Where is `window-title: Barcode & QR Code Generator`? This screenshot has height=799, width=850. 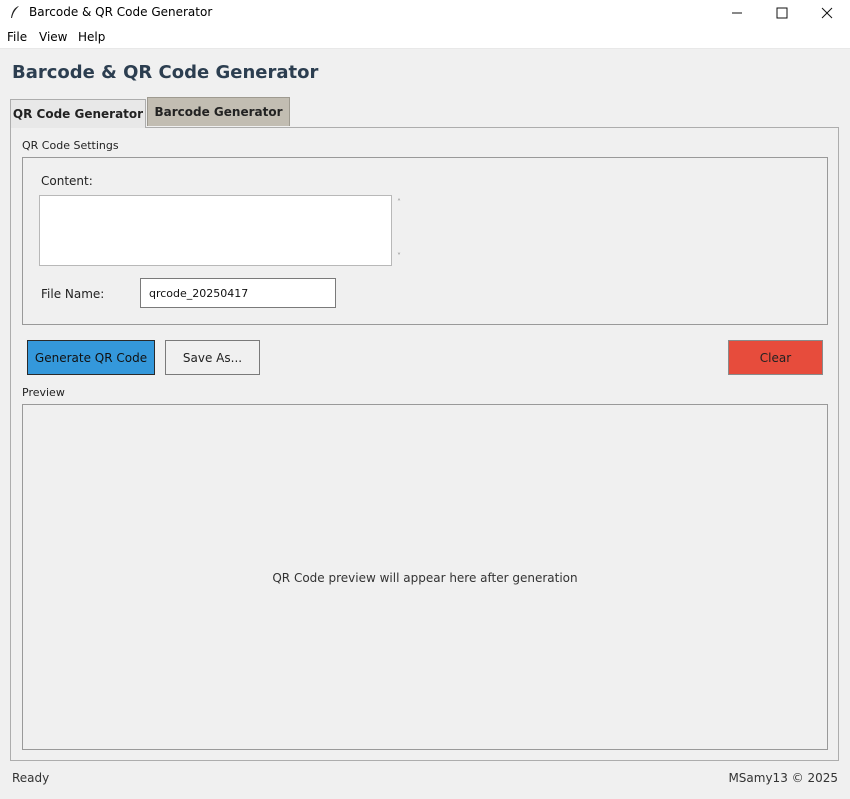
window-title: Barcode & QR Code Generator is located at coordinates (121, 12).